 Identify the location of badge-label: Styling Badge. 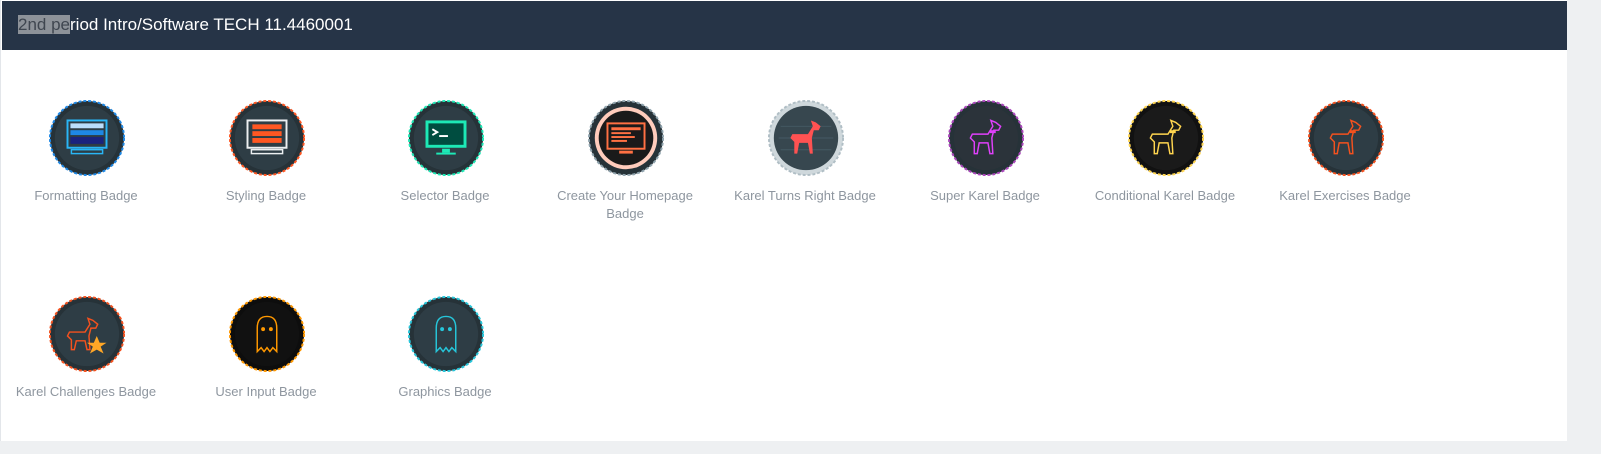
(266, 195).